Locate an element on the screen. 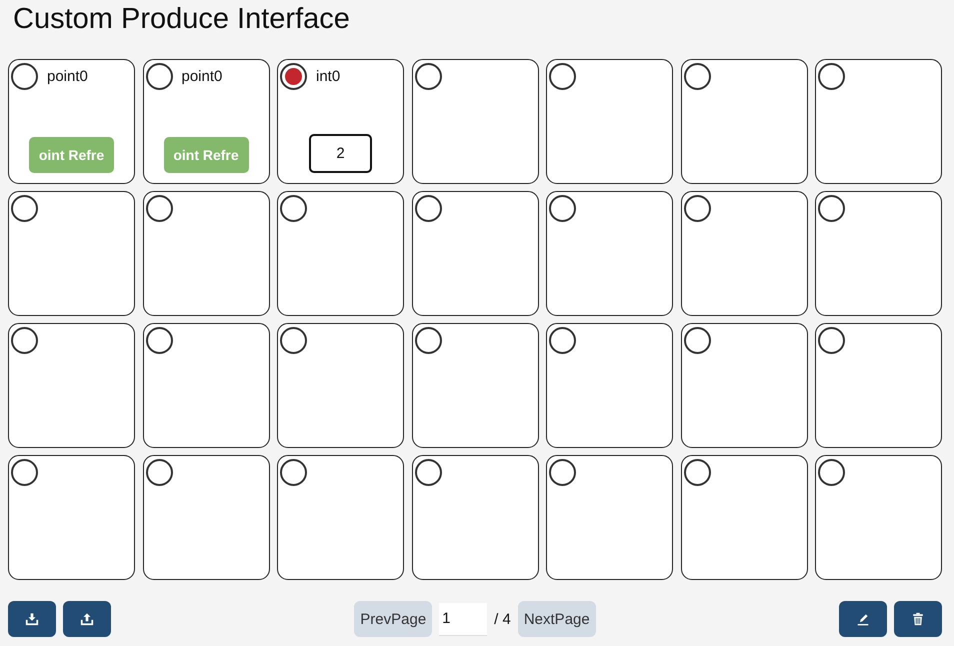  value-field: 2 is located at coordinates (340, 153).